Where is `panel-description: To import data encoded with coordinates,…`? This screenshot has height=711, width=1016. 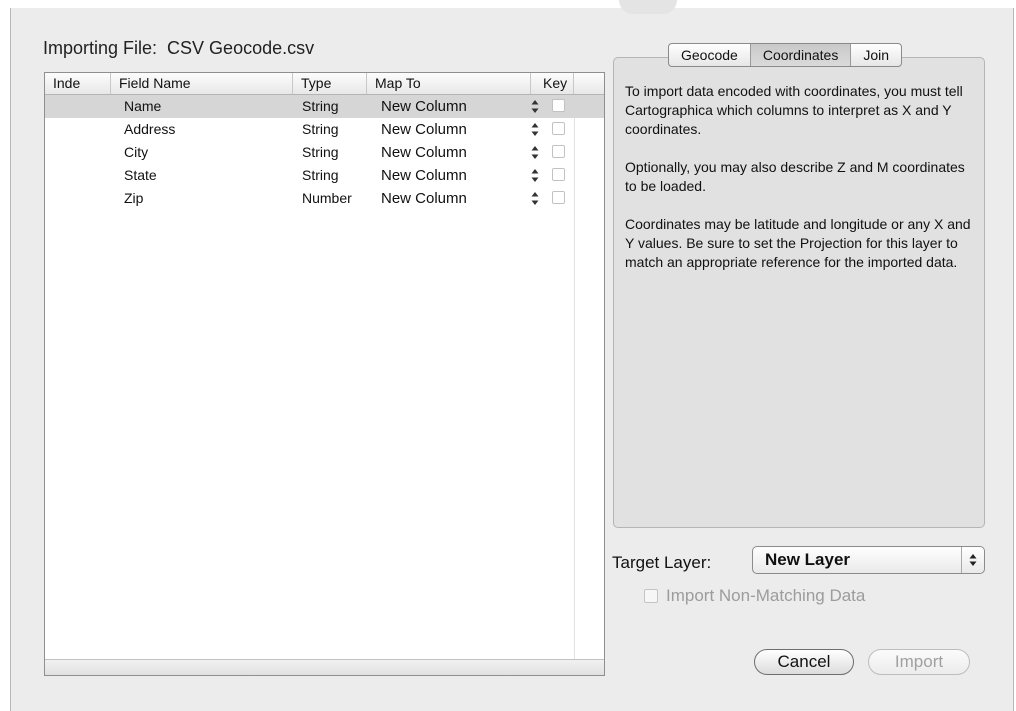 panel-description: To import data encoded with coordinates,… is located at coordinates (800, 186).